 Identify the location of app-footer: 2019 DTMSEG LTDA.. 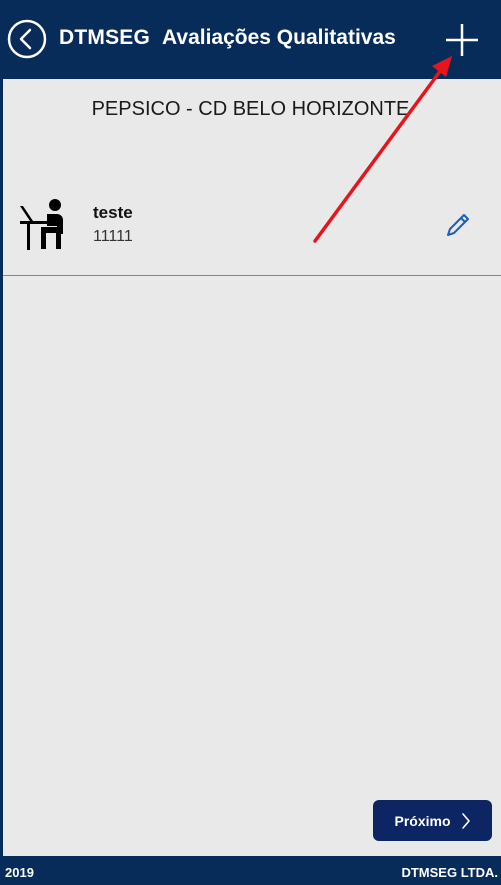
(250, 870).